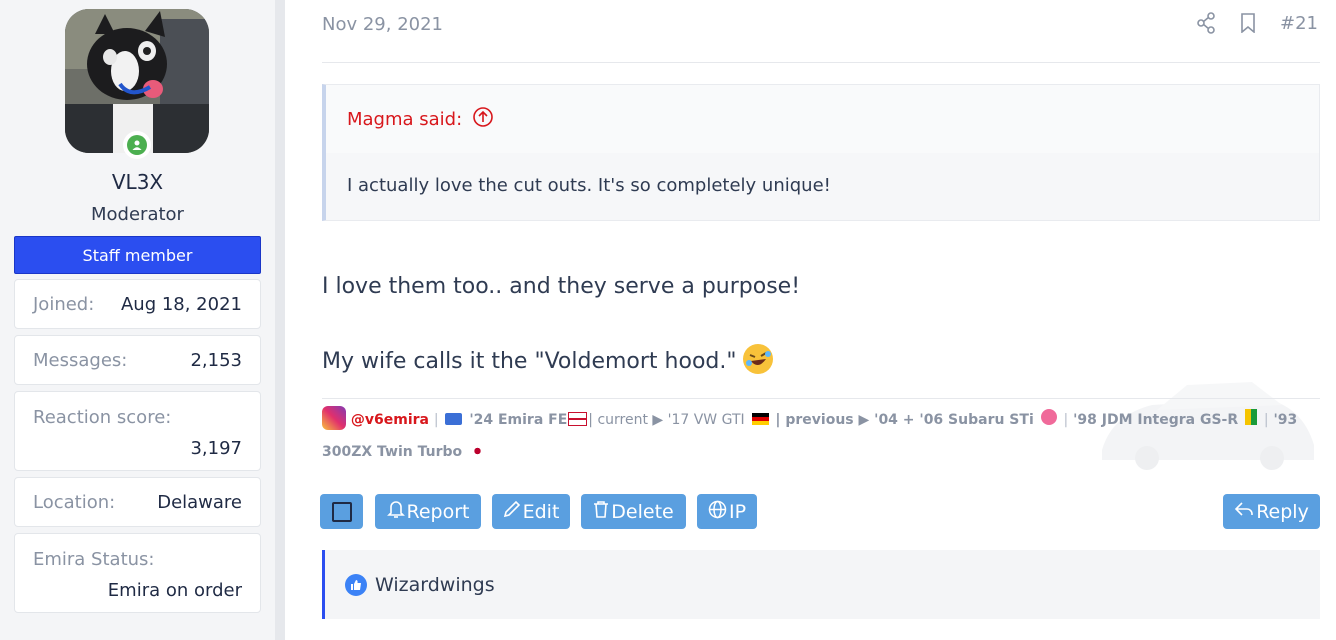  What do you see at coordinates (137, 255) in the screenshot?
I see `staff-member-banner: Staff member` at bounding box center [137, 255].